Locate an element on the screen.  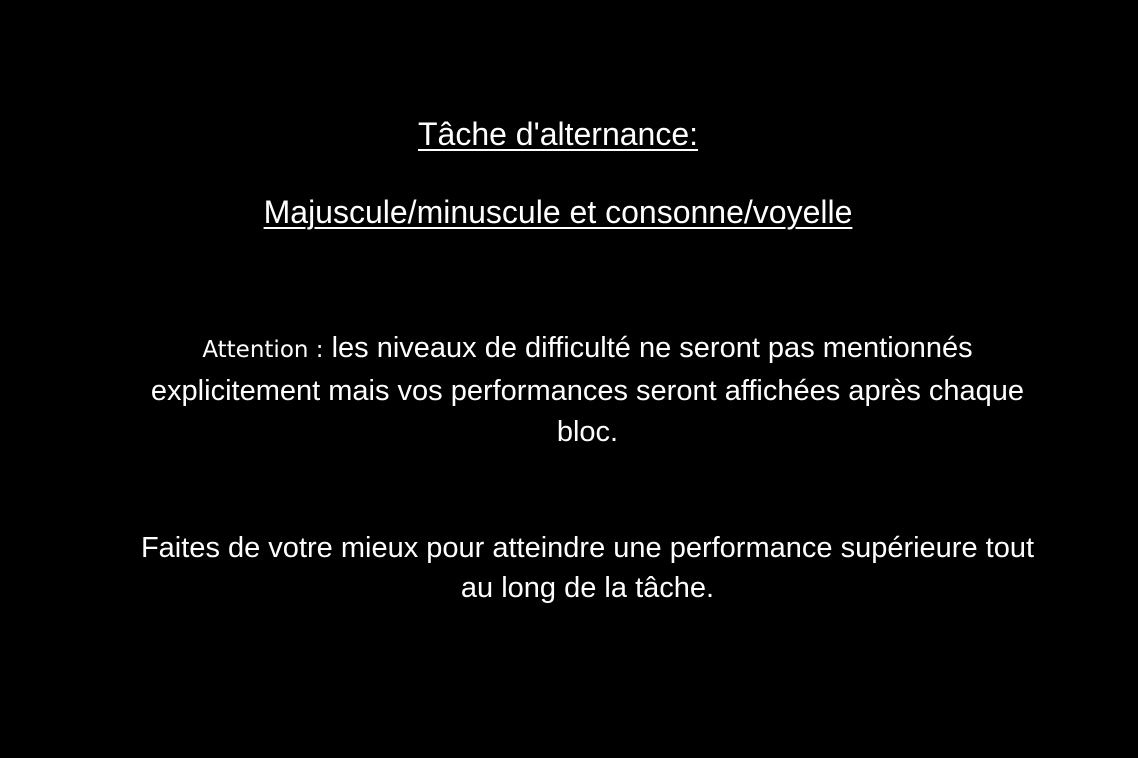
task-subtitle: Majuscule/minuscule et consonne/voyelle is located at coordinates (558, 212).